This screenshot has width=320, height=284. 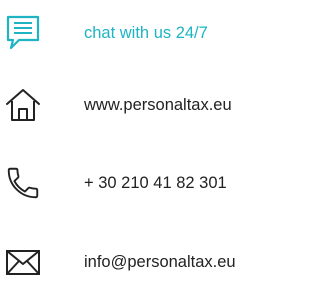 I want to click on website-link: www.personaltax.eu, so click(x=158, y=105).